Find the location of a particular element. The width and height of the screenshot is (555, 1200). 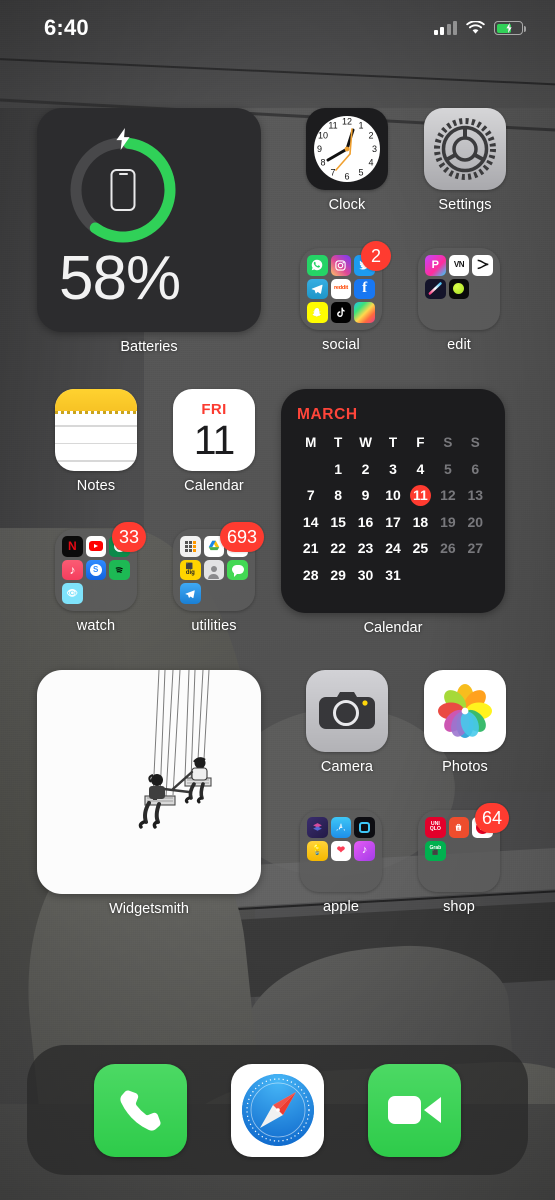

batteries-widget-body: 58% is located at coordinates (149, 220).